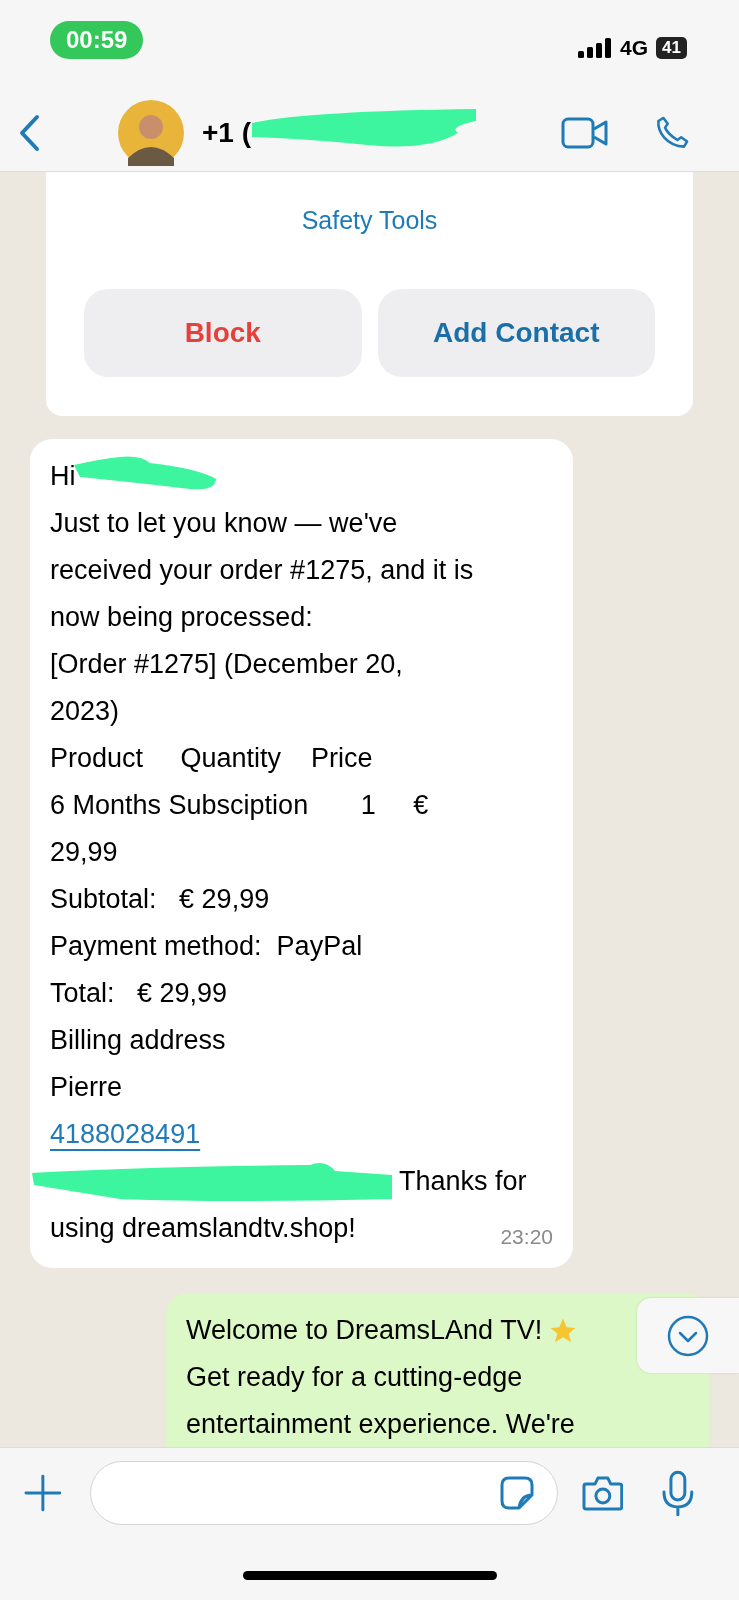 This screenshot has height=1600, width=739. I want to click on chevron-down-icon, so click(688, 1335).